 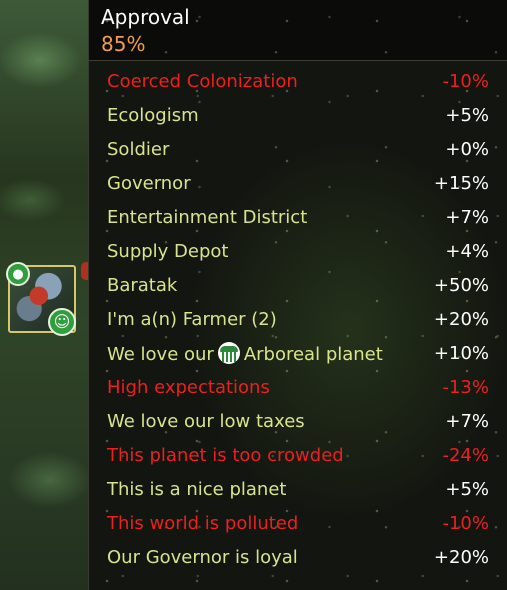 What do you see at coordinates (465, 455) in the screenshot?
I see `modifier-amount: -24%` at bounding box center [465, 455].